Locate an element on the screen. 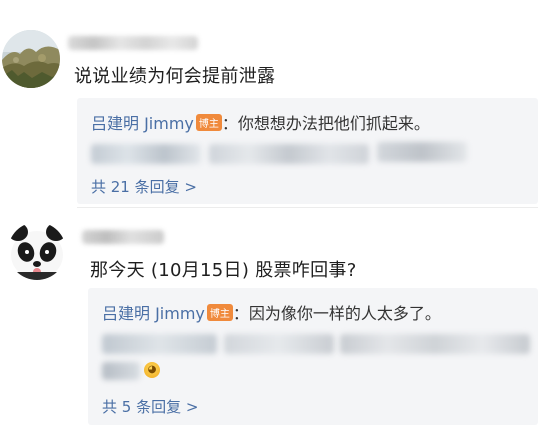 The image size is (538, 427). more-replies-link: 共 5 条回复 > is located at coordinates (150, 406).